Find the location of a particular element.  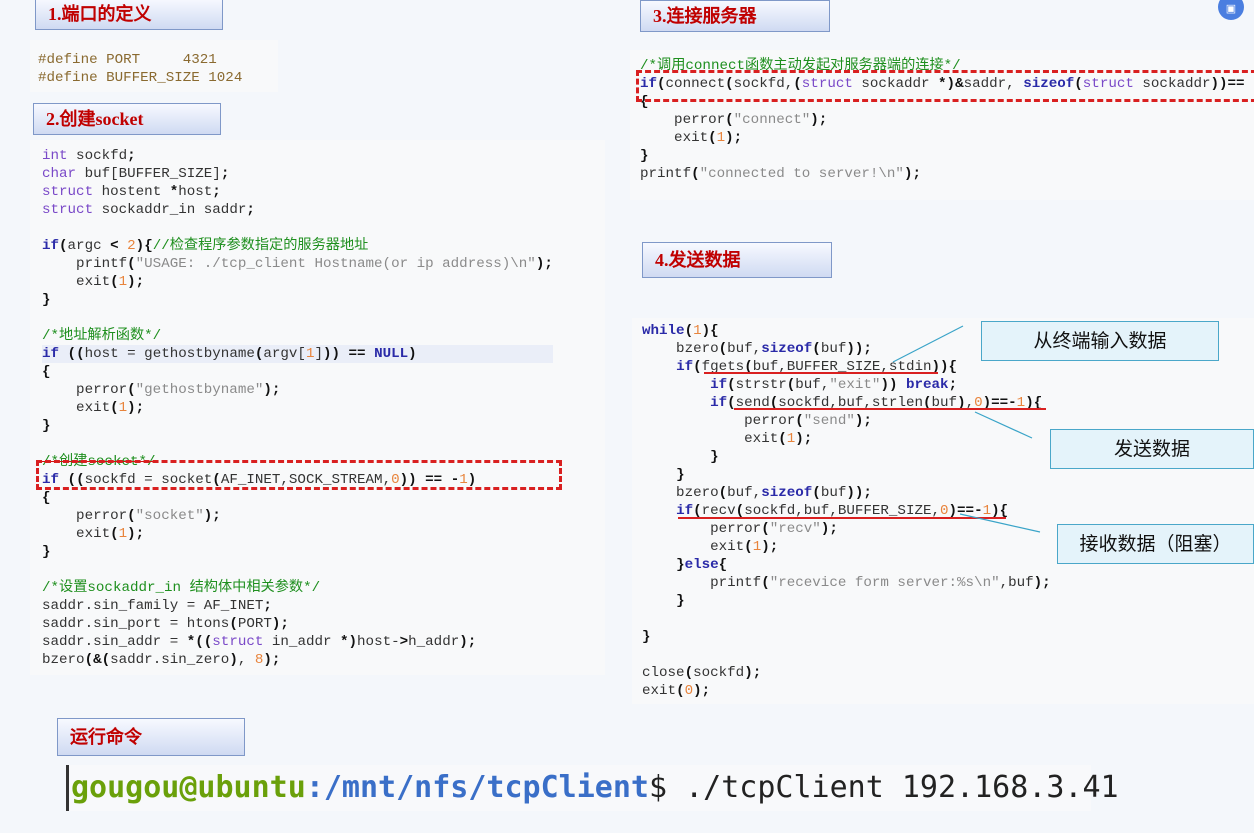

annotation-receive-data: 接收数据（阻塞） is located at coordinates (1155, 544).